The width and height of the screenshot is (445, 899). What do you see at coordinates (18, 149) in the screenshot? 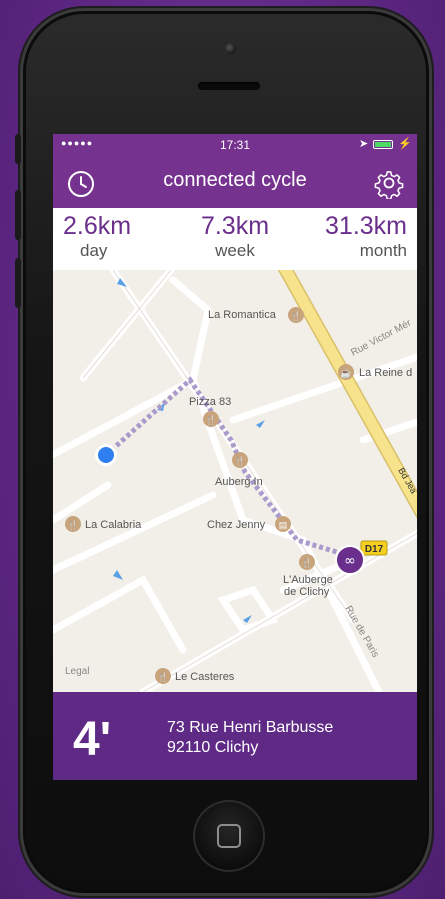
I see `mute-switch` at bounding box center [18, 149].